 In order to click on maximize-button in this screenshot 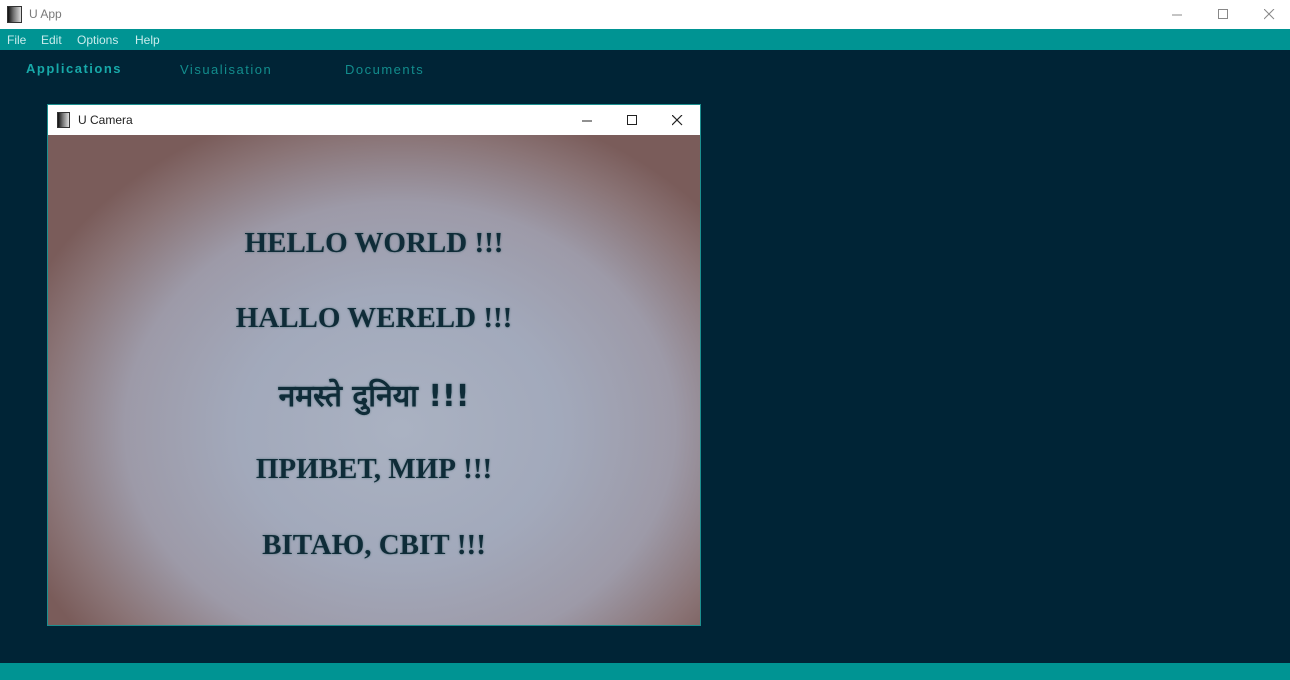, I will do `click(1223, 14)`.